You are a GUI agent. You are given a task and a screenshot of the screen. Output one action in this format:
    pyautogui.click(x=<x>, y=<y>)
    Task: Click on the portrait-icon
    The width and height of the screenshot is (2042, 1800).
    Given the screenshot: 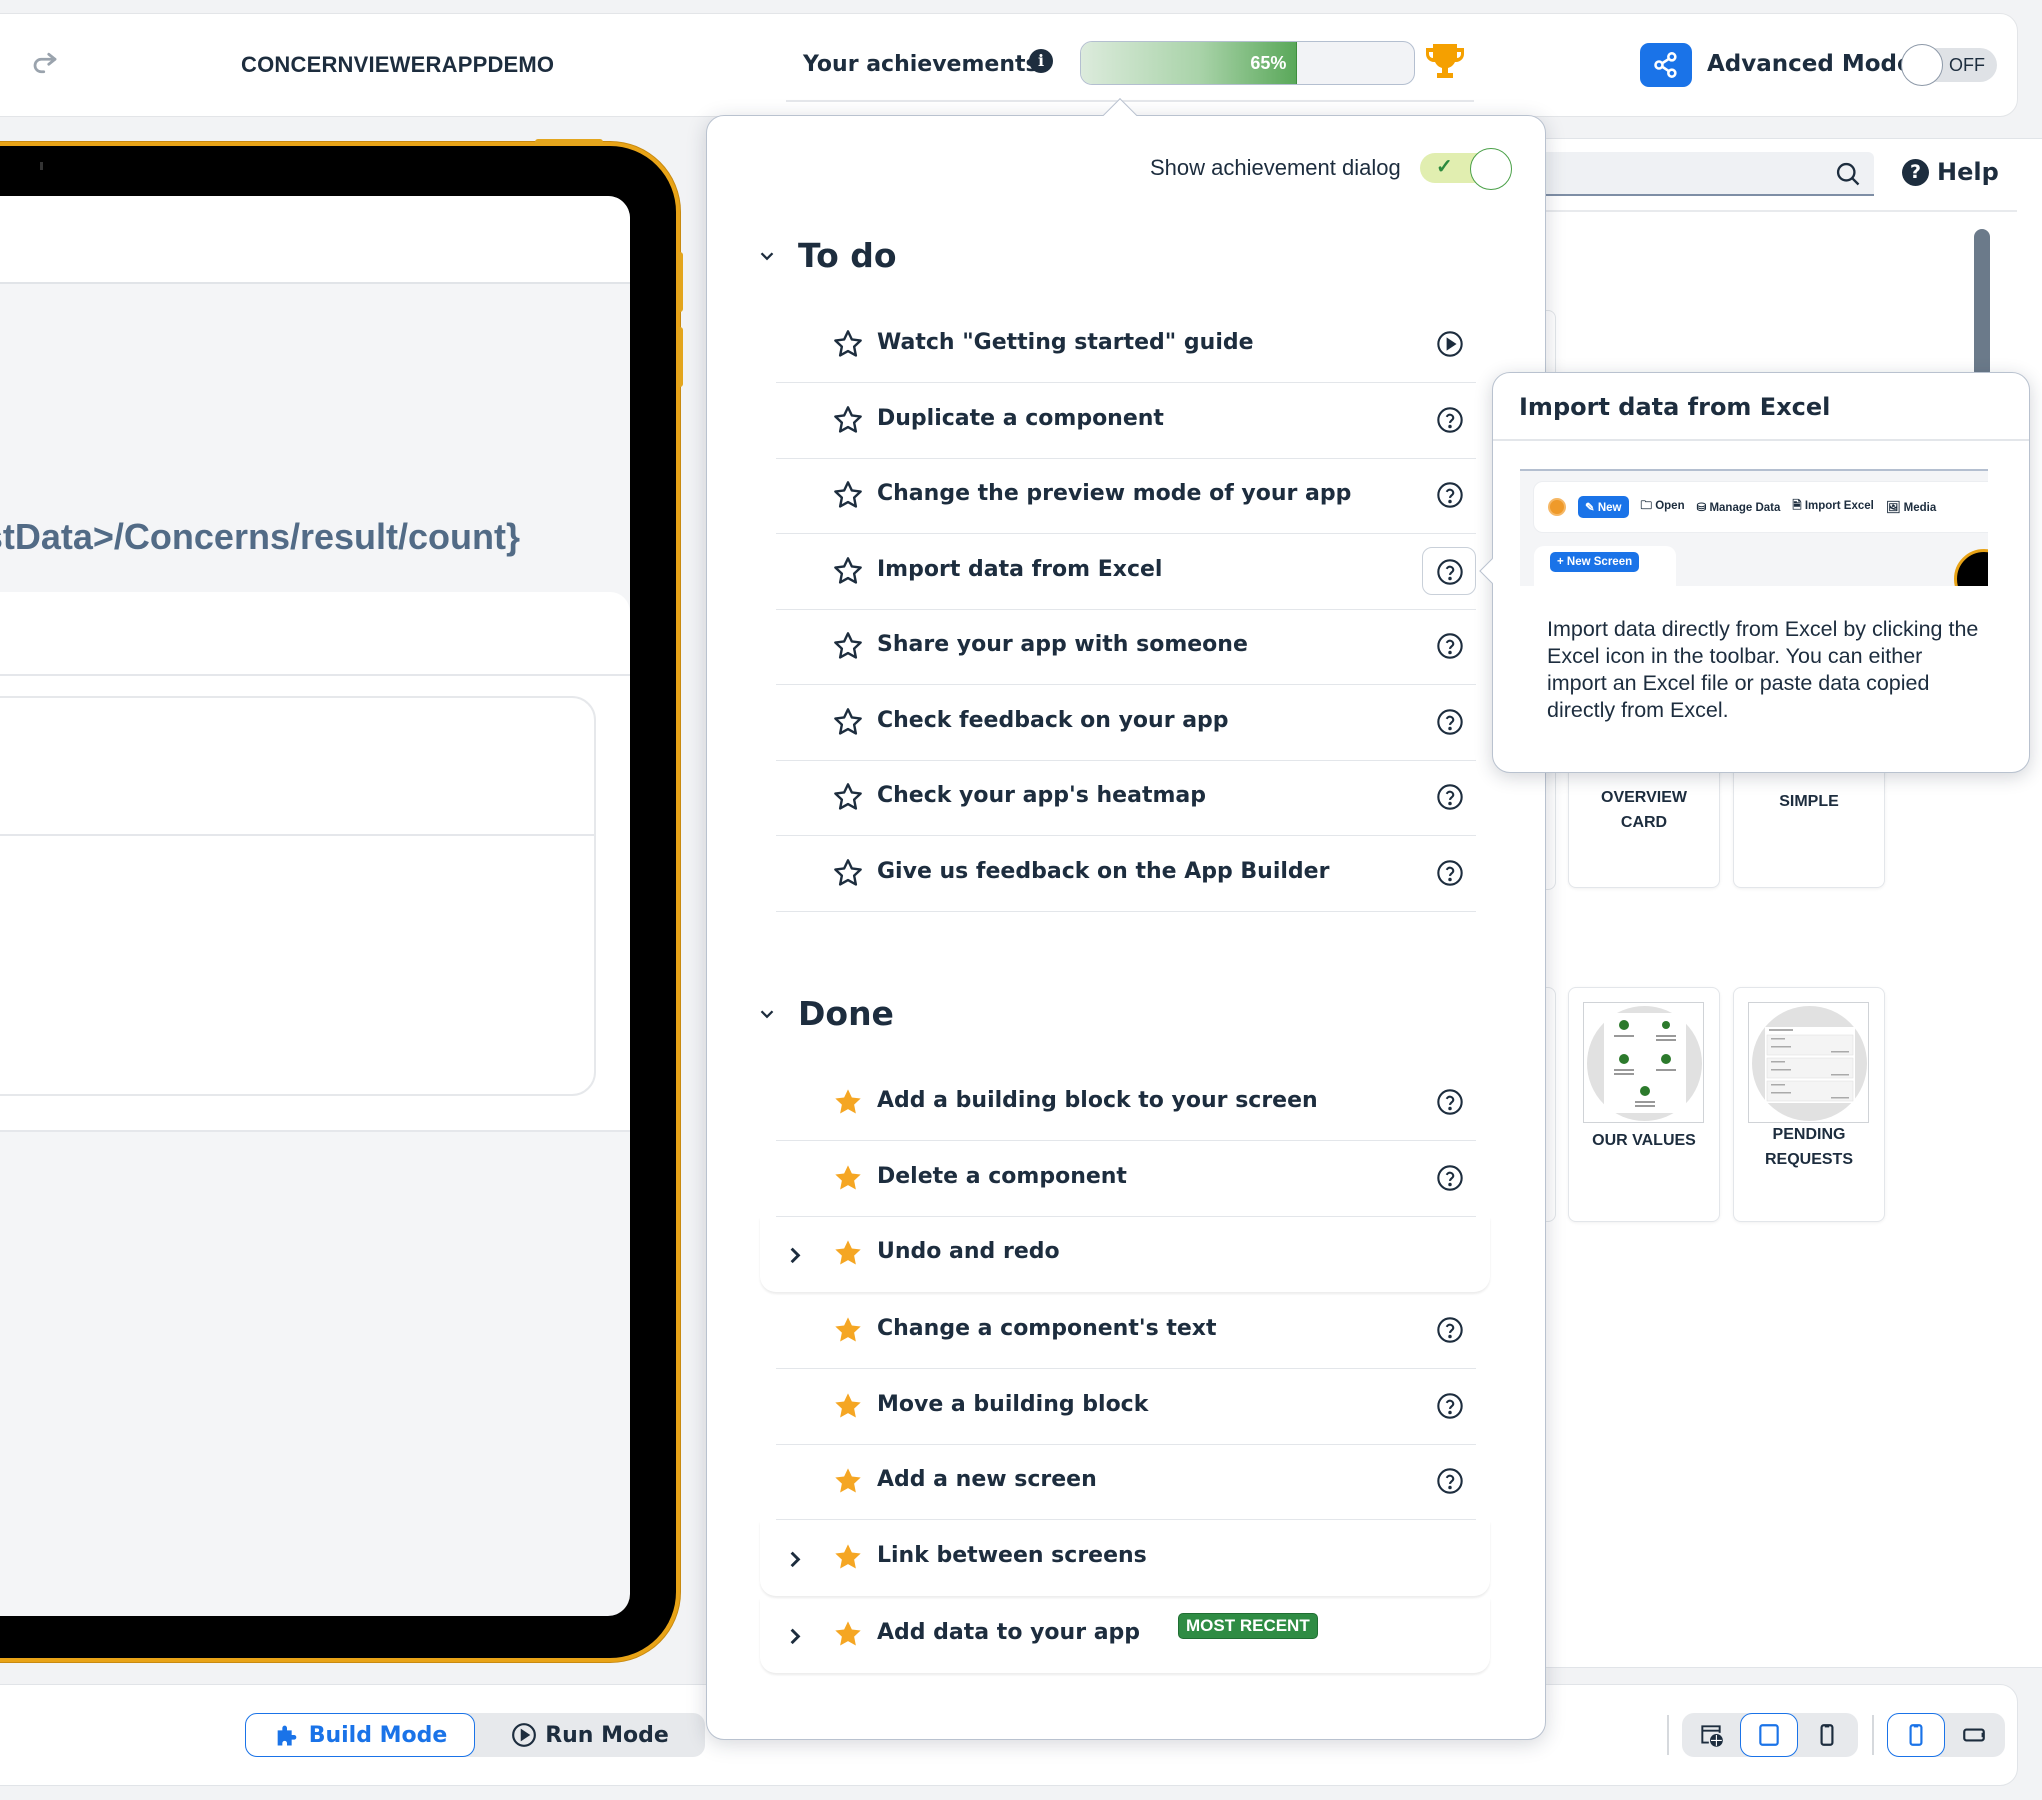 What is the action you would take?
    pyautogui.click(x=1916, y=1735)
    